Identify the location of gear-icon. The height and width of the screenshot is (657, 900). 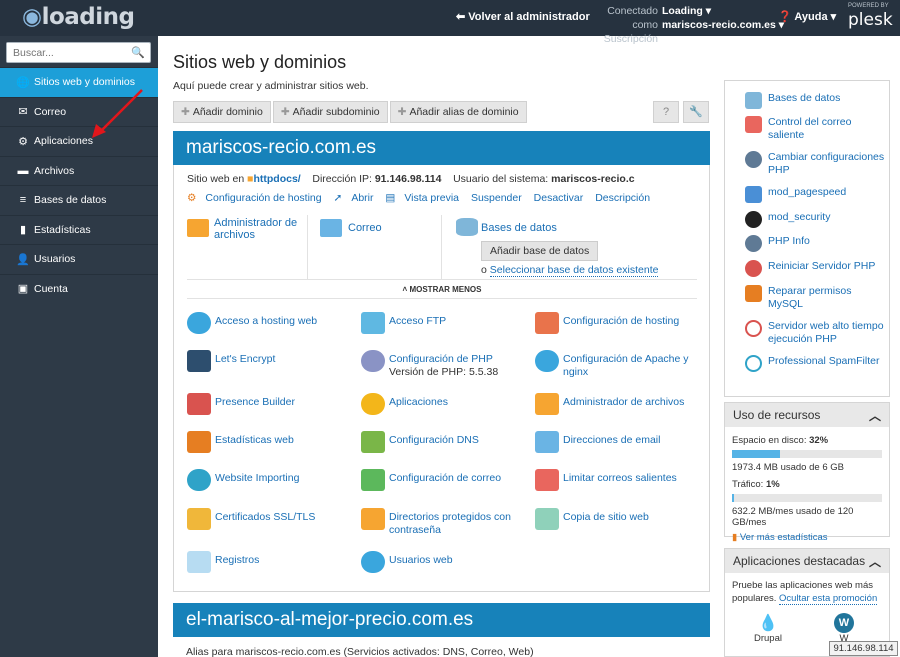
(373, 404).